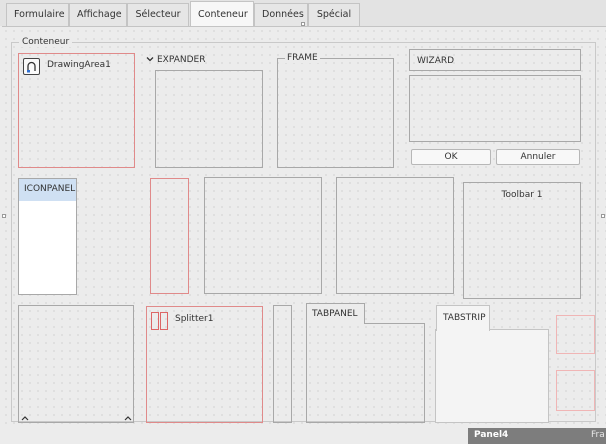 The image size is (606, 444). Describe the element at coordinates (4, 216) in the screenshot. I see `resize-handle-left` at that location.